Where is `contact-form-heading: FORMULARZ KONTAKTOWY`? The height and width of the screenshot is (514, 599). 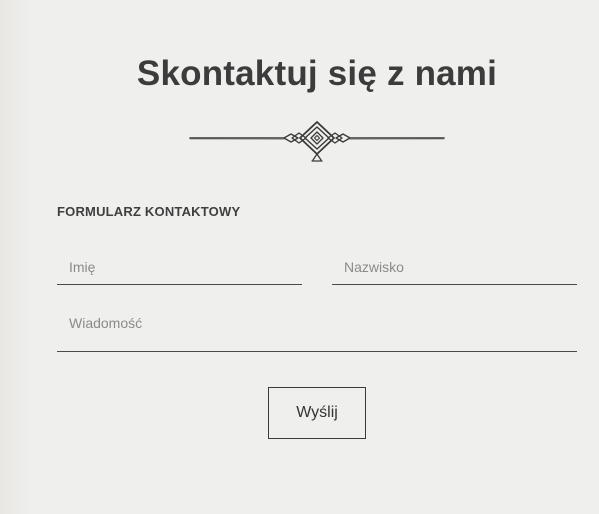
contact-form-heading: FORMULARZ KONTAKTOWY is located at coordinates (149, 211).